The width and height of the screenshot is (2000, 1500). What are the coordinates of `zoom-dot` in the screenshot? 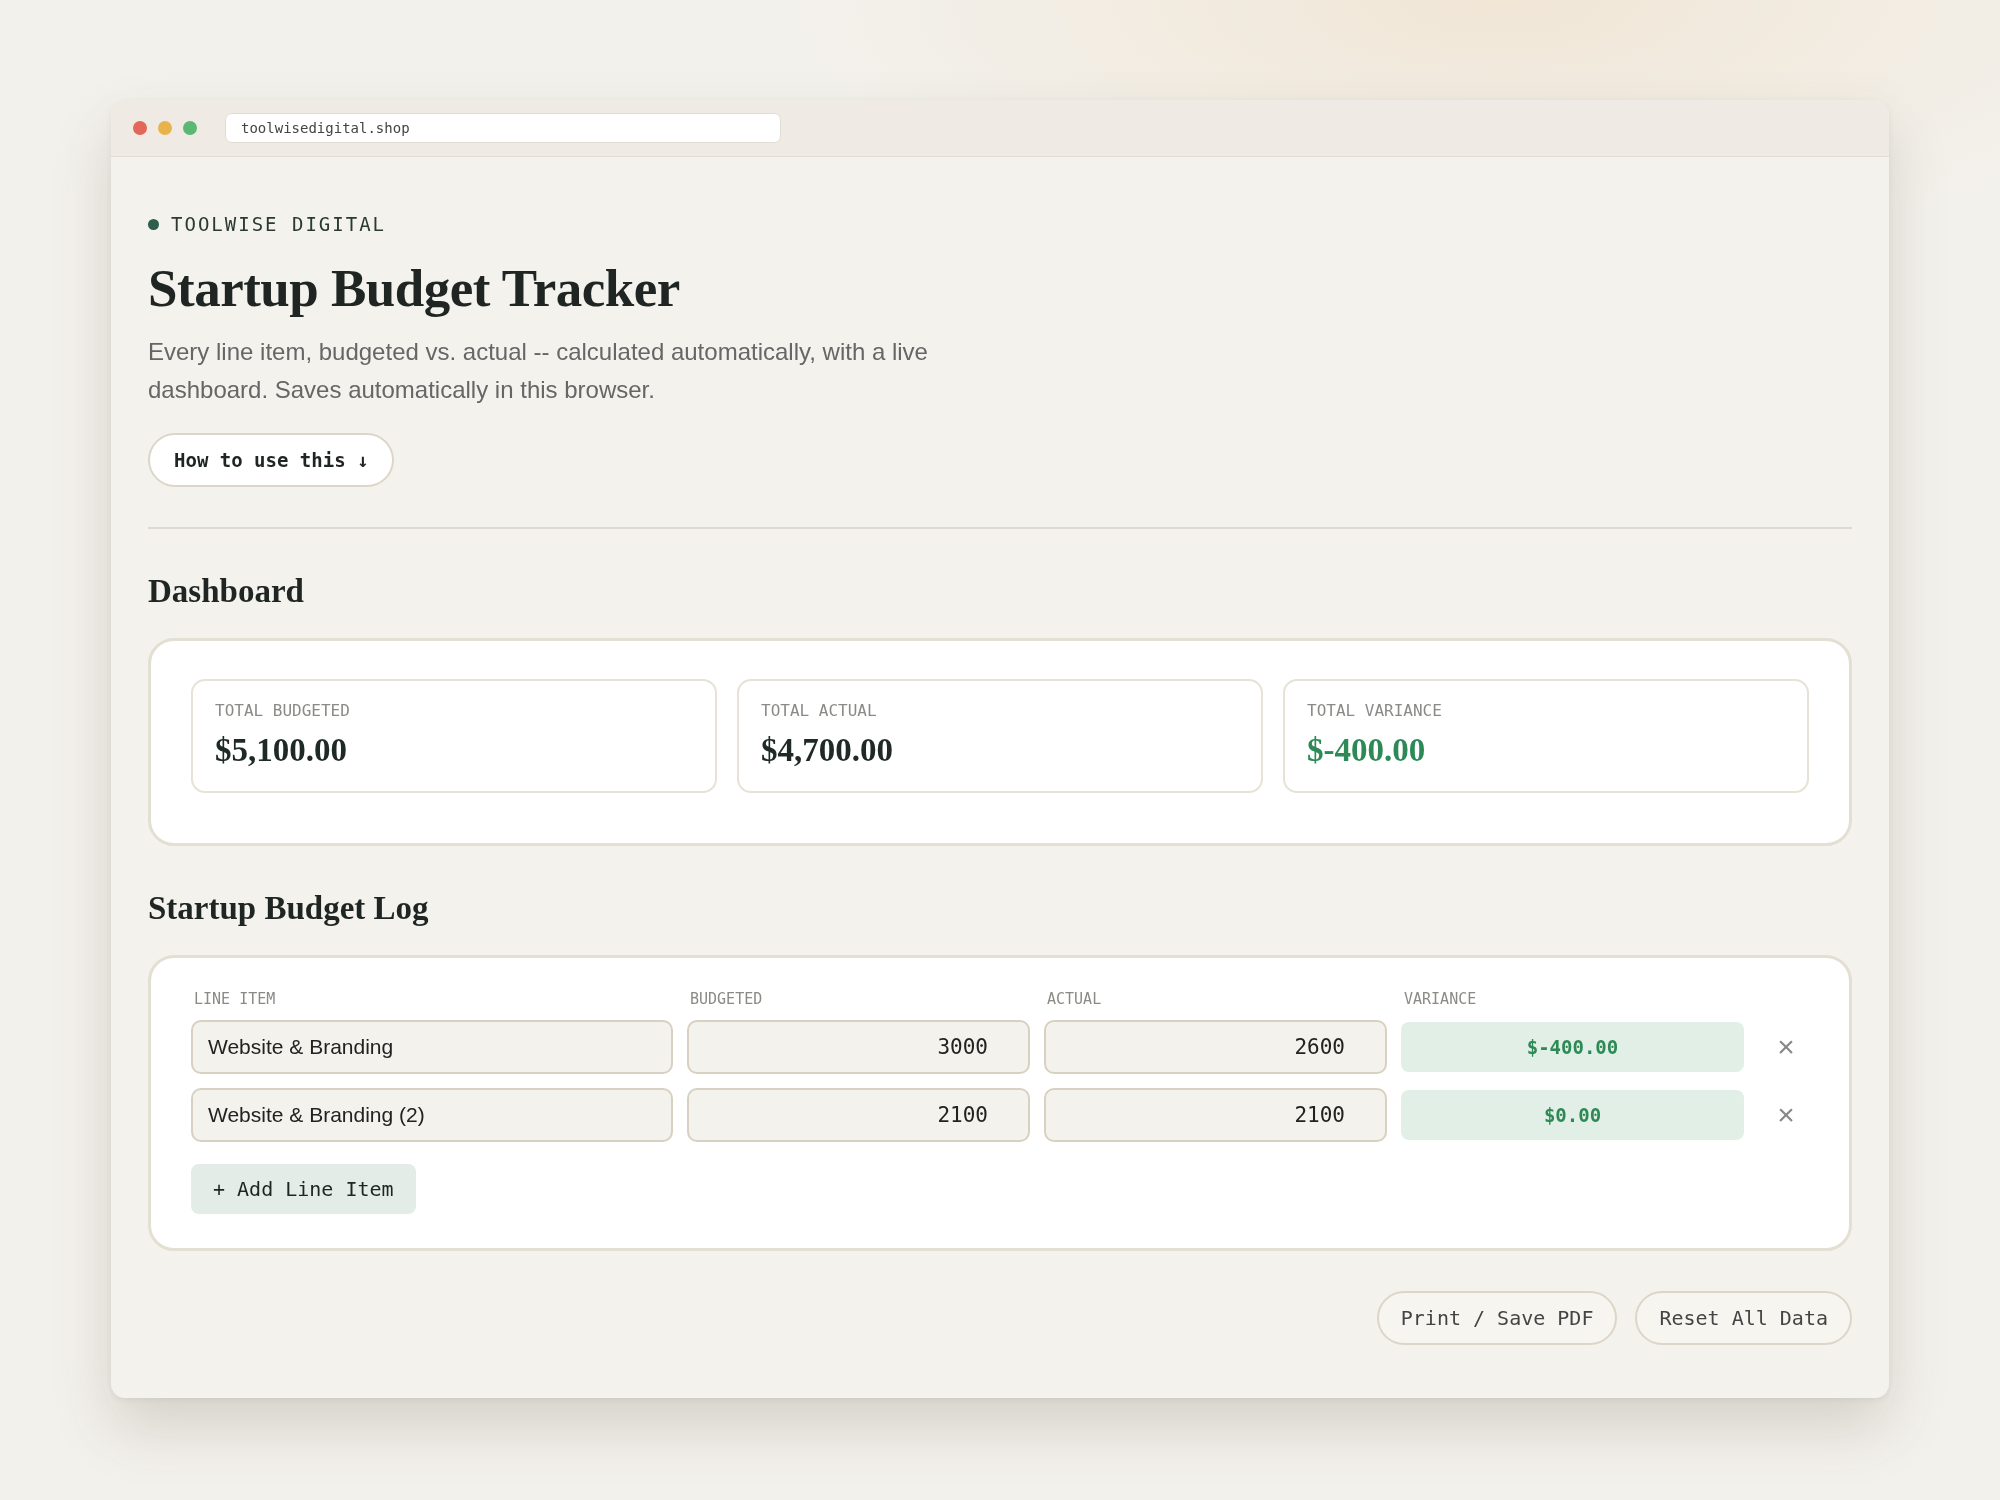 It's located at (190, 128).